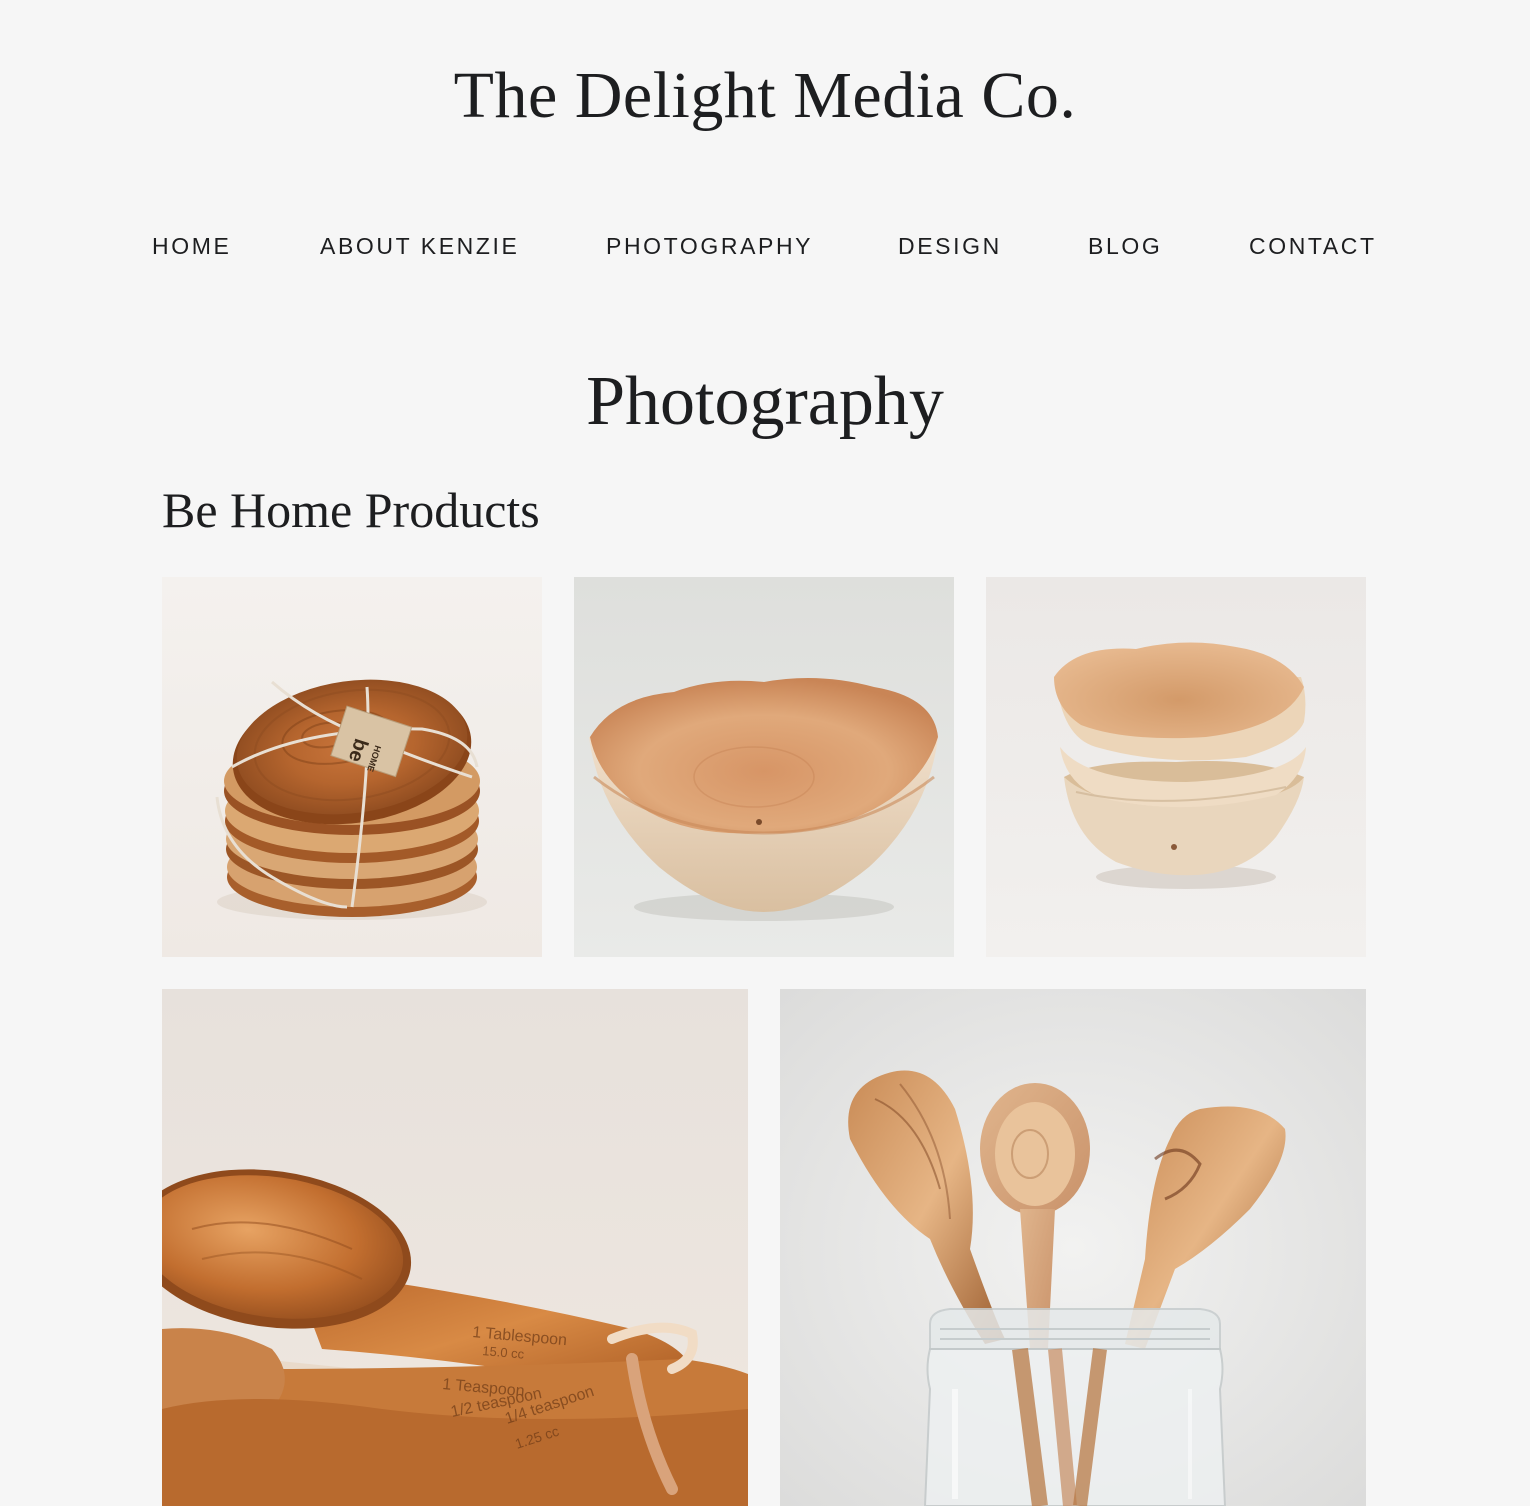 This screenshot has width=1530, height=1506. Describe the element at coordinates (1313, 246) in the screenshot. I see `nav-item-contact: CONTACT` at that location.